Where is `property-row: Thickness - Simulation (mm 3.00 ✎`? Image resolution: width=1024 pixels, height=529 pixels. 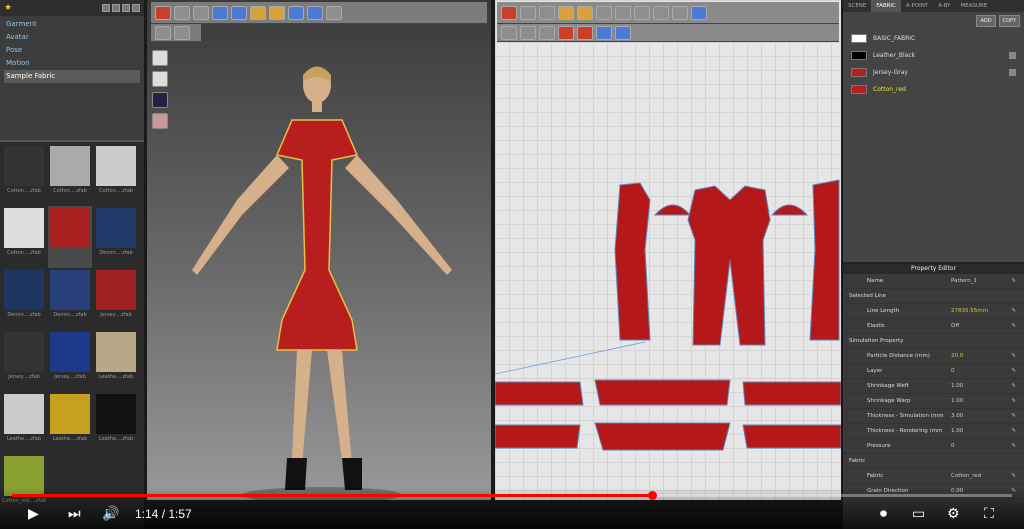
property-row: Thickness - Simulation (mm 3.00 ✎ is located at coordinates (933, 416).